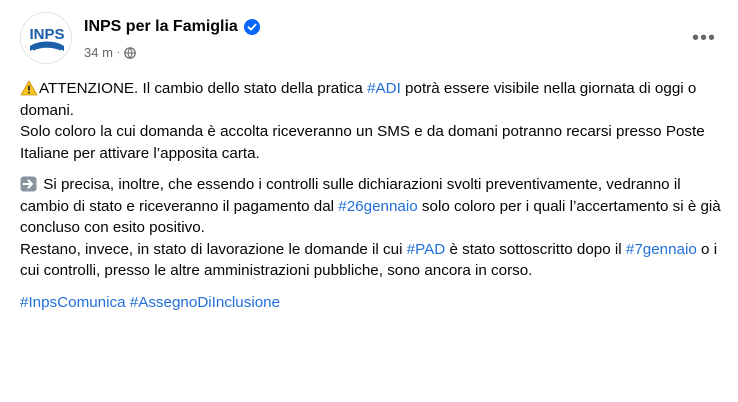 Image resolution: width=738 pixels, height=402 pixels. I want to click on hashtag-link: #PAD, so click(426, 249).